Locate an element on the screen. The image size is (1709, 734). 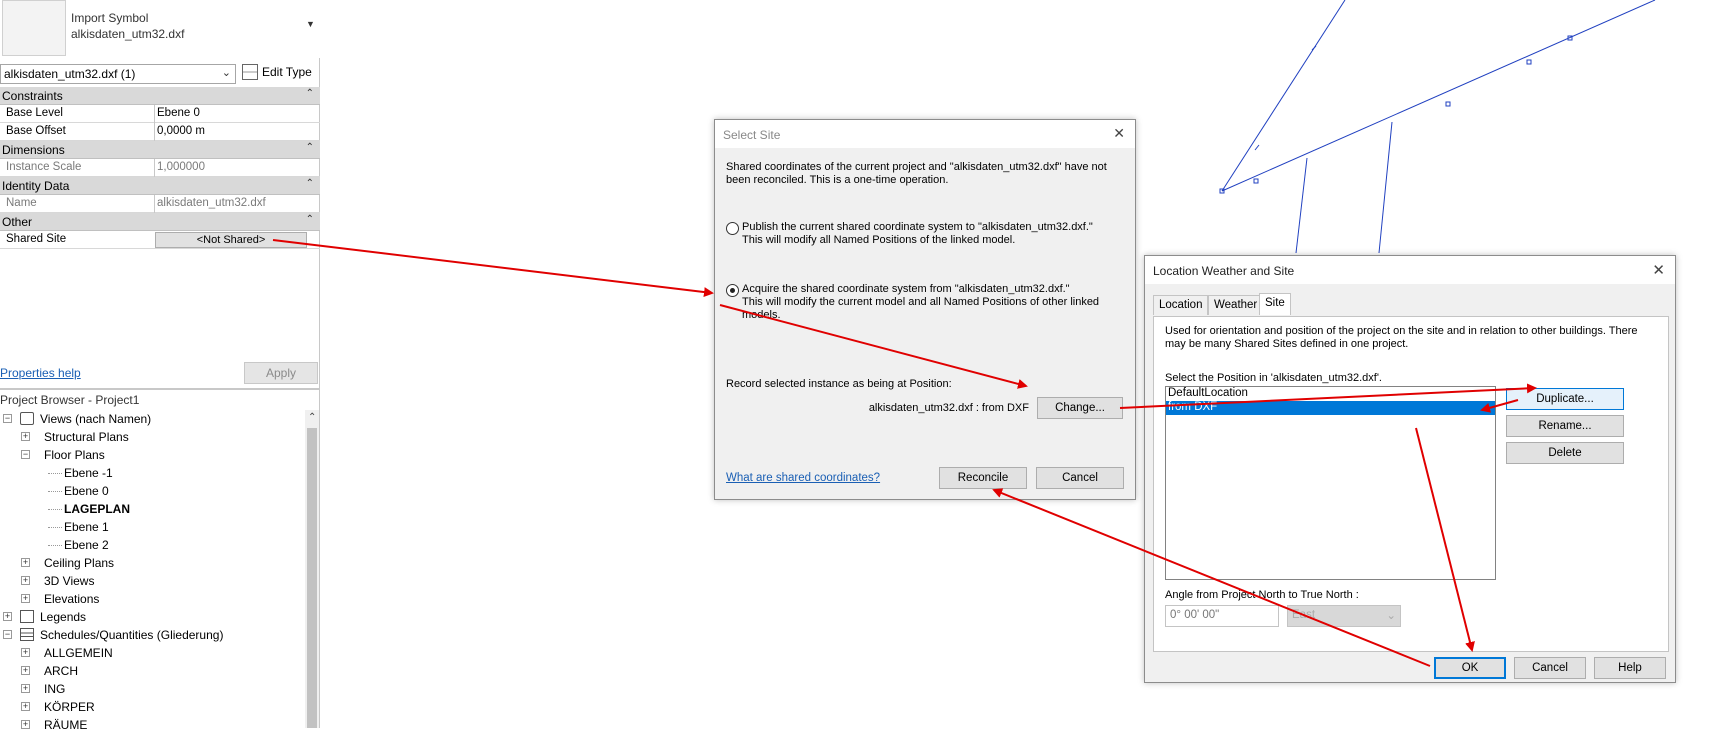
dialog-title: Location Weather and Site is located at coordinates (1224, 271).